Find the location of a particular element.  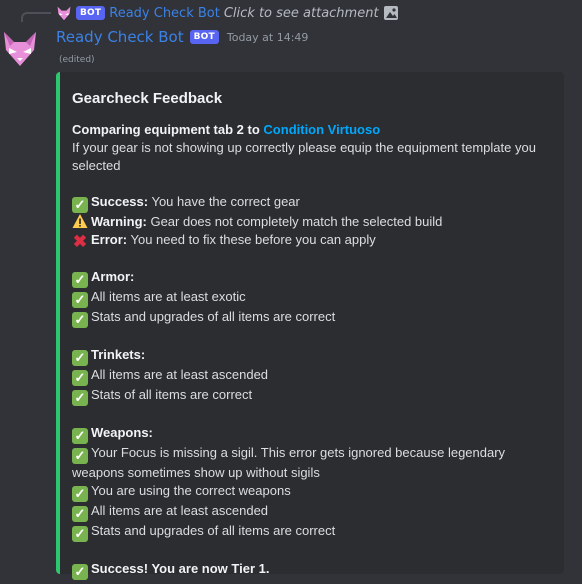

message-header: Ready Check Bot BOT Today at 14:49 is located at coordinates (182, 37).